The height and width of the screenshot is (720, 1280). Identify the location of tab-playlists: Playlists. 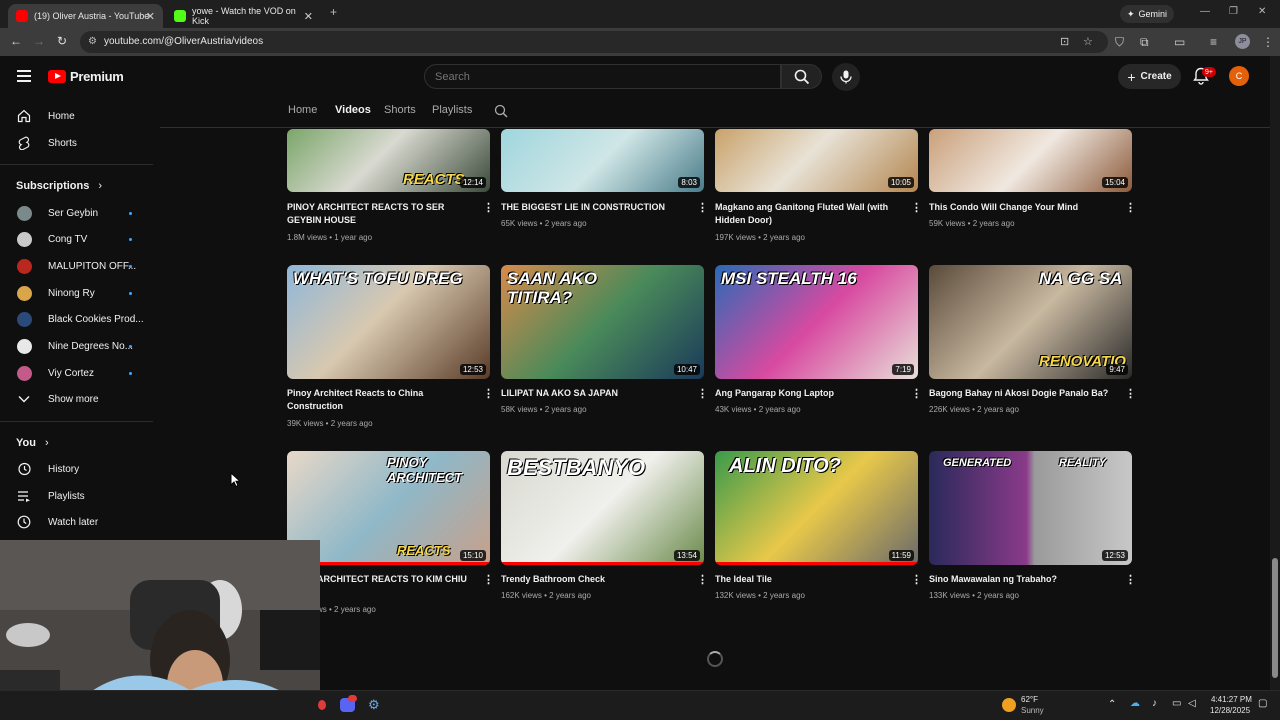
(452, 110).